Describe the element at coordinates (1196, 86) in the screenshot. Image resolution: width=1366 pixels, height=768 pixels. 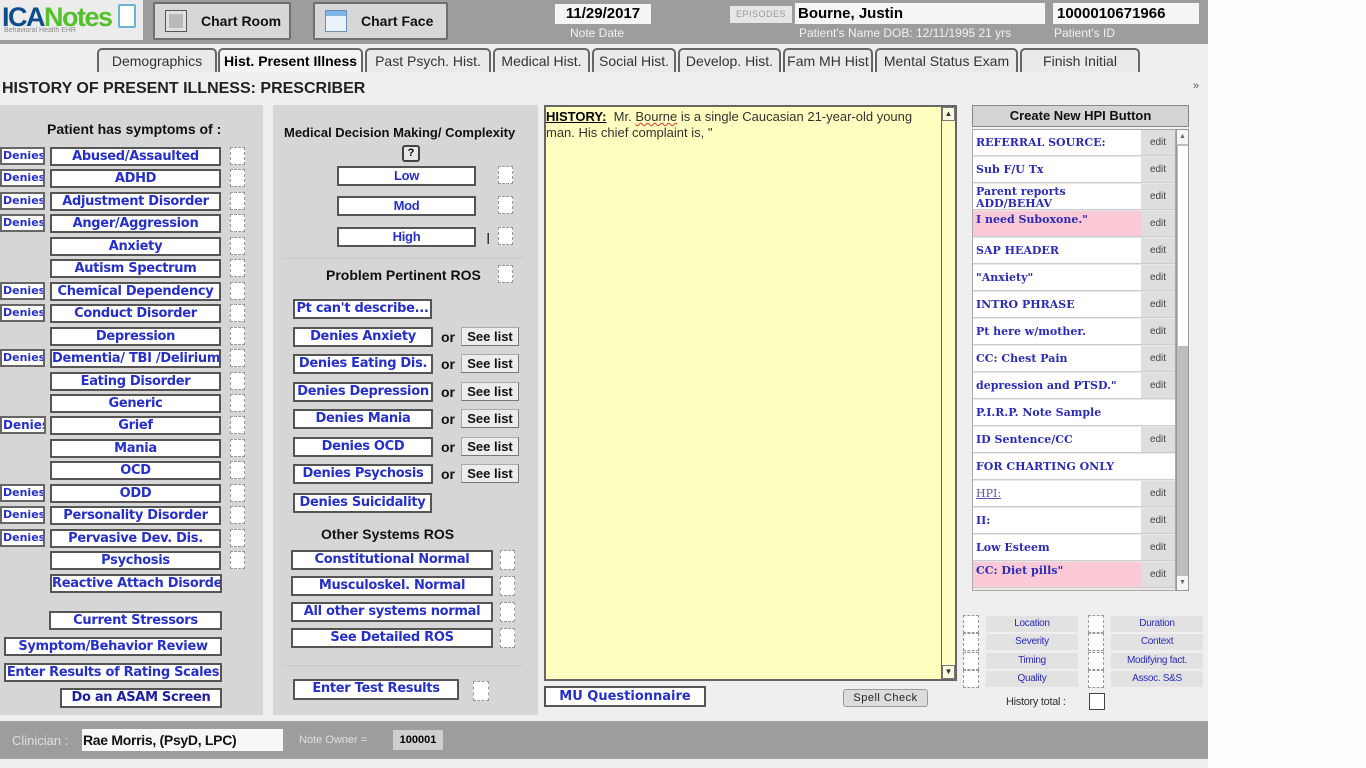
I see `expand-icon: »` at that location.